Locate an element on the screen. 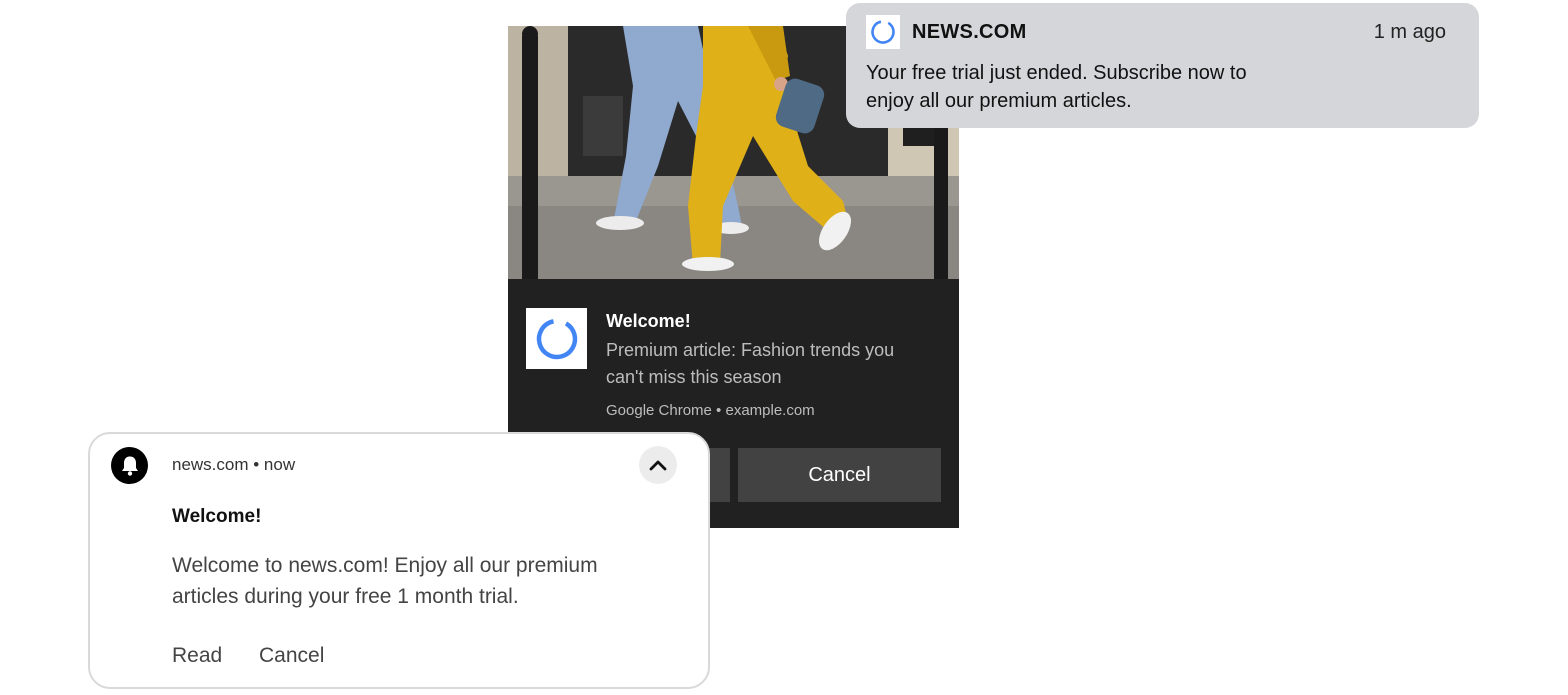 Image resolution: width=1568 pixels, height=695 pixels. read-button: Read is located at coordinates (197, 656).